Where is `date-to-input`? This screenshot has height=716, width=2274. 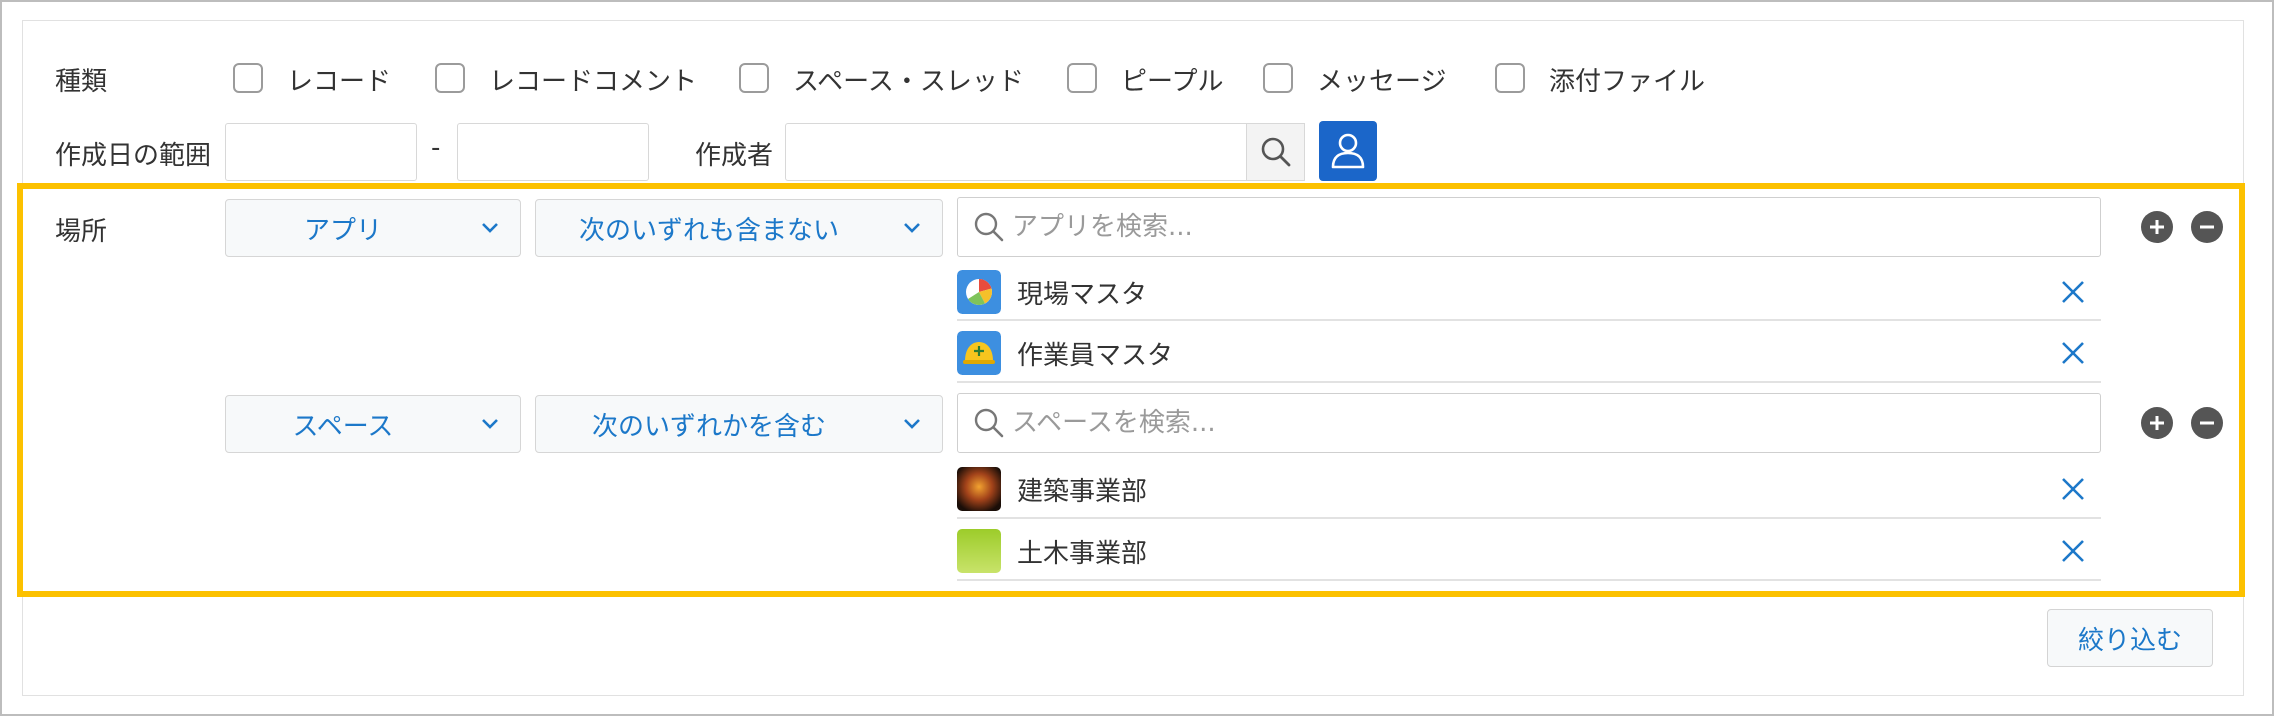 date-to-input is located at coordinates (553, 152).